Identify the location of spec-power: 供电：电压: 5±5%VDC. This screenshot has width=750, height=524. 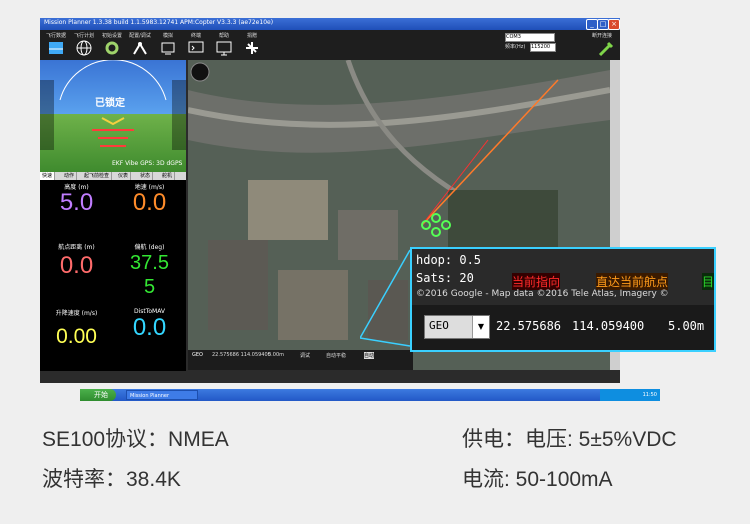
(569, 439).